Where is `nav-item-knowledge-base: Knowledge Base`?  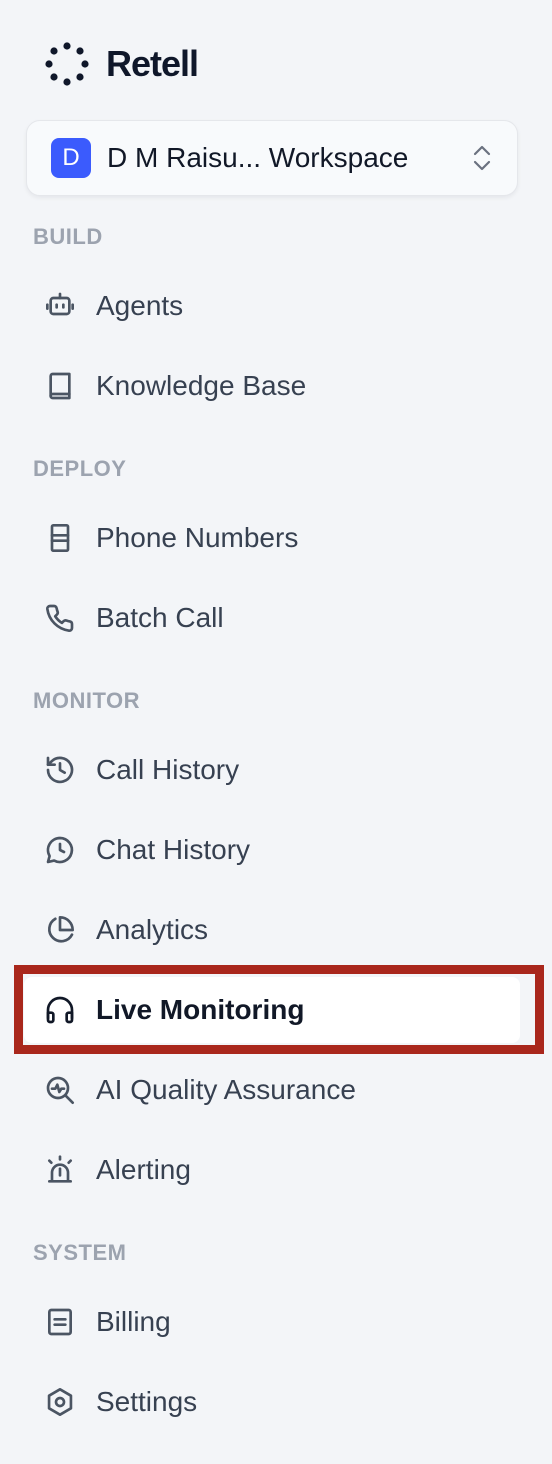 nav-item-knowledge-base: Knowledge Base is located at coordinates (272, 386).